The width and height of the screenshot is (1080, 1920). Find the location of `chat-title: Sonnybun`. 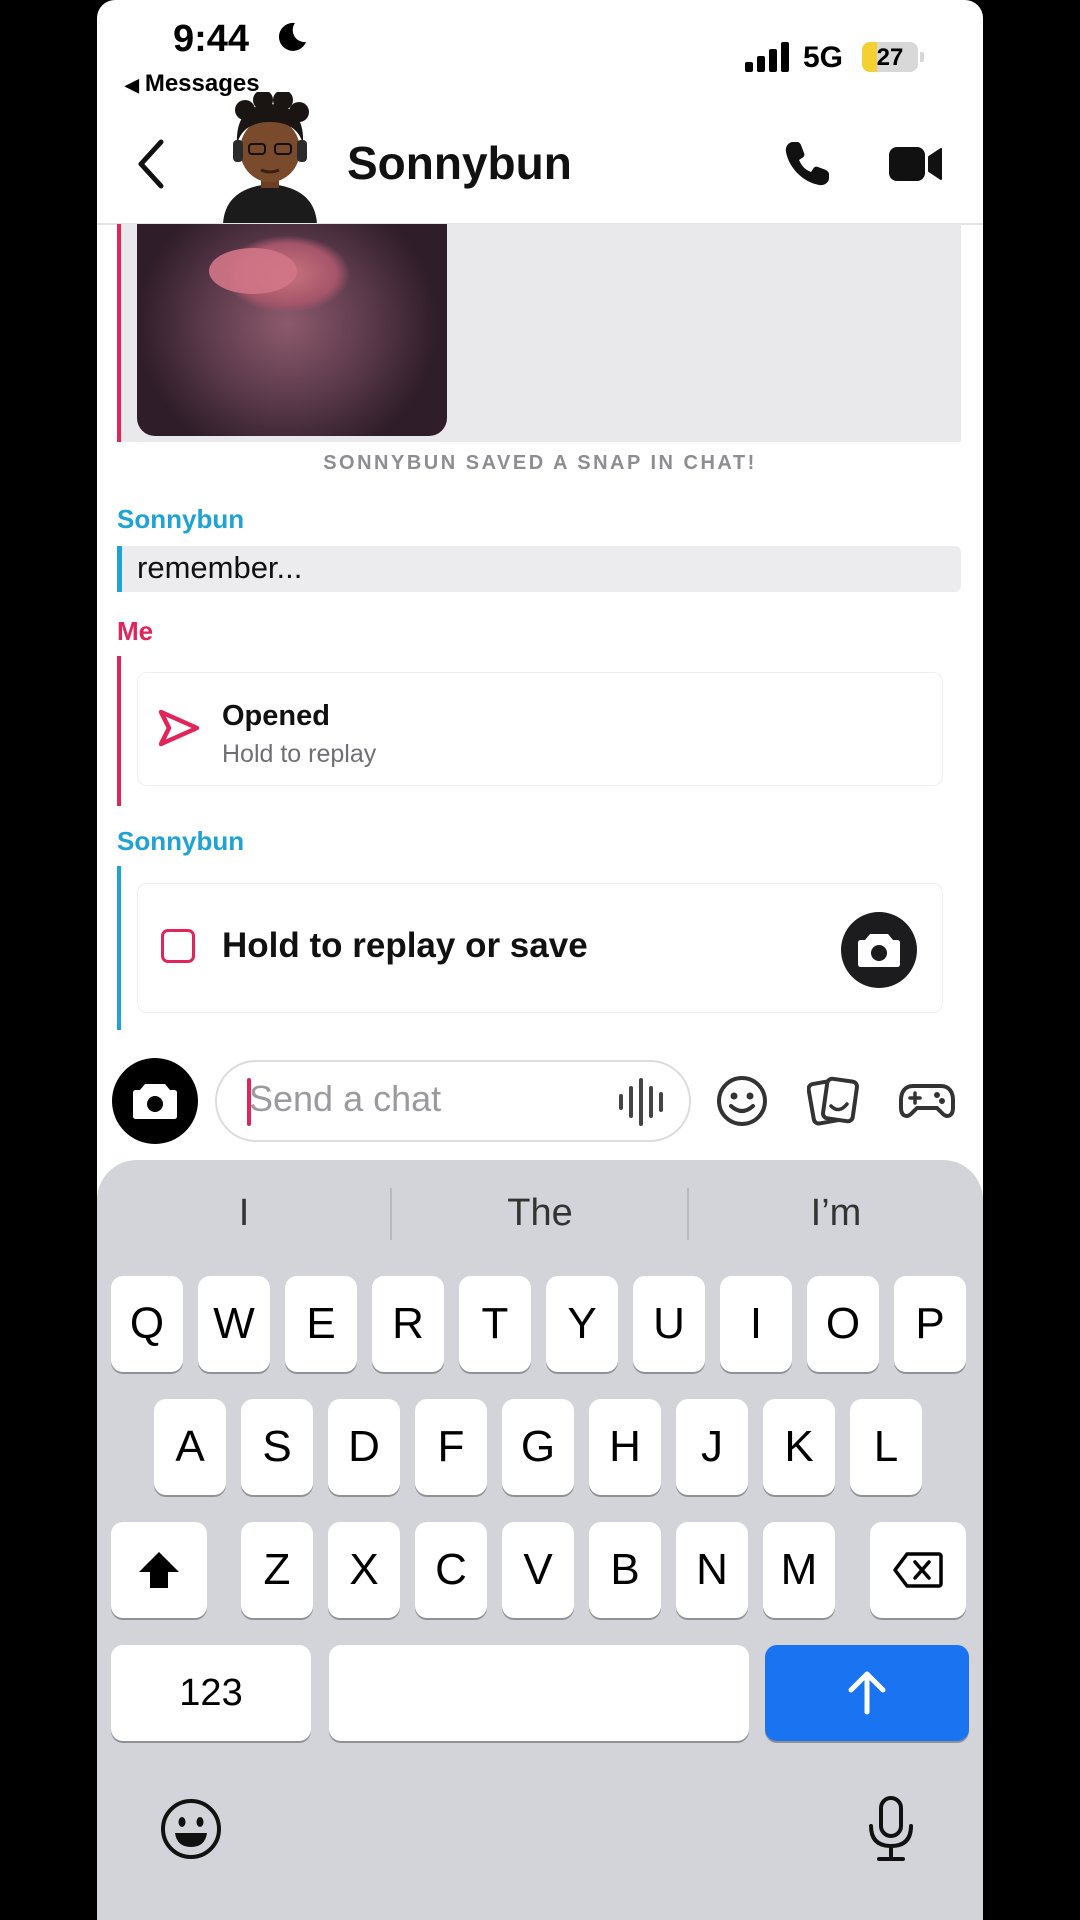

chat-title: Sonnybun is located at coordinates (459, 163).